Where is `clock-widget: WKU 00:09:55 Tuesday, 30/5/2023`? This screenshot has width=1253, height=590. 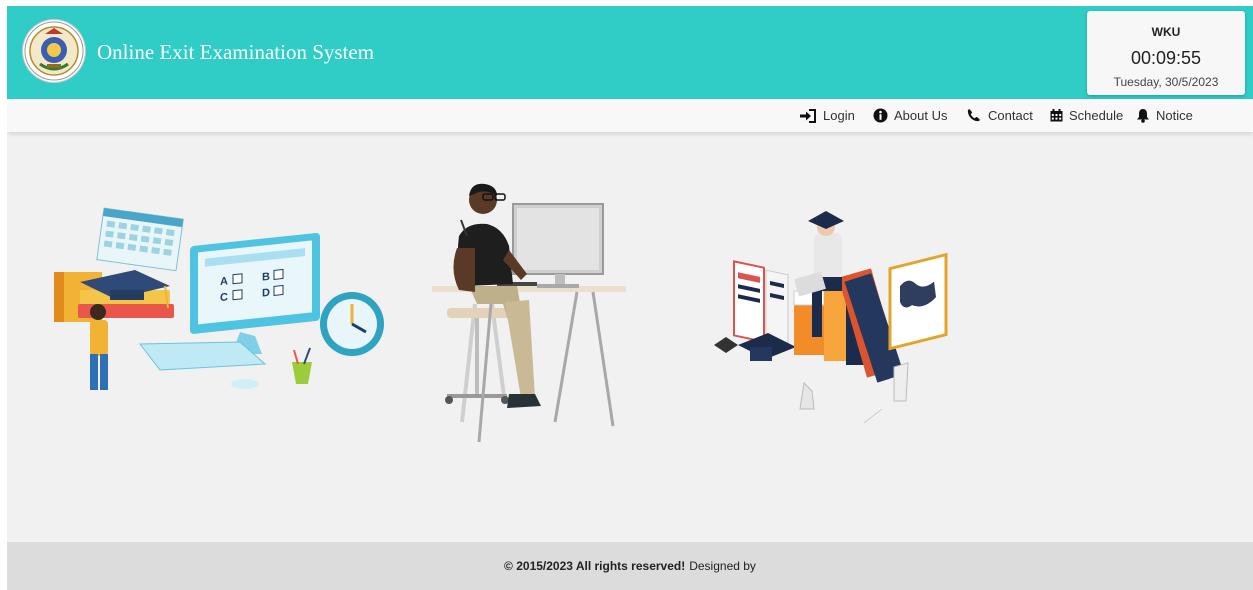 clock-widget: WKU 00:09:55 Tuesday, 30/5/2023 is located at coordinates (1166, 53).